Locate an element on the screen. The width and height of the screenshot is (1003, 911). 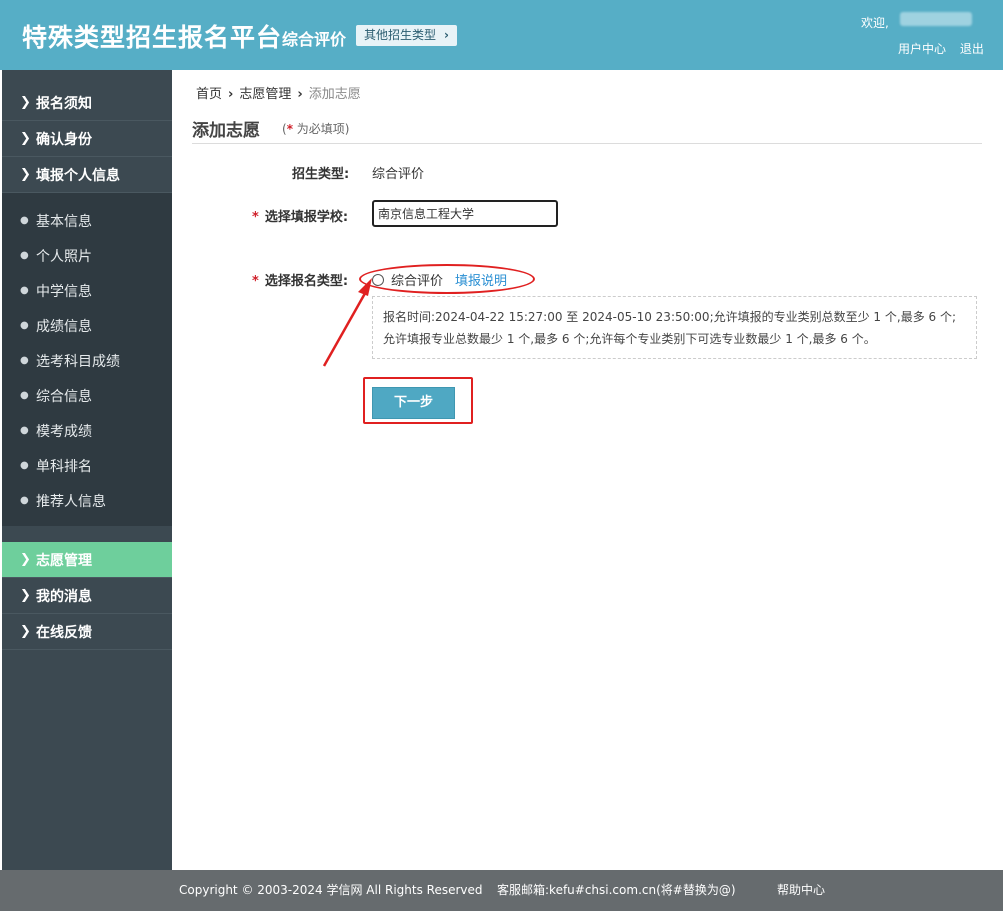
breadcrumb-current: 添加志愿 is located at coordinates (334, 94).